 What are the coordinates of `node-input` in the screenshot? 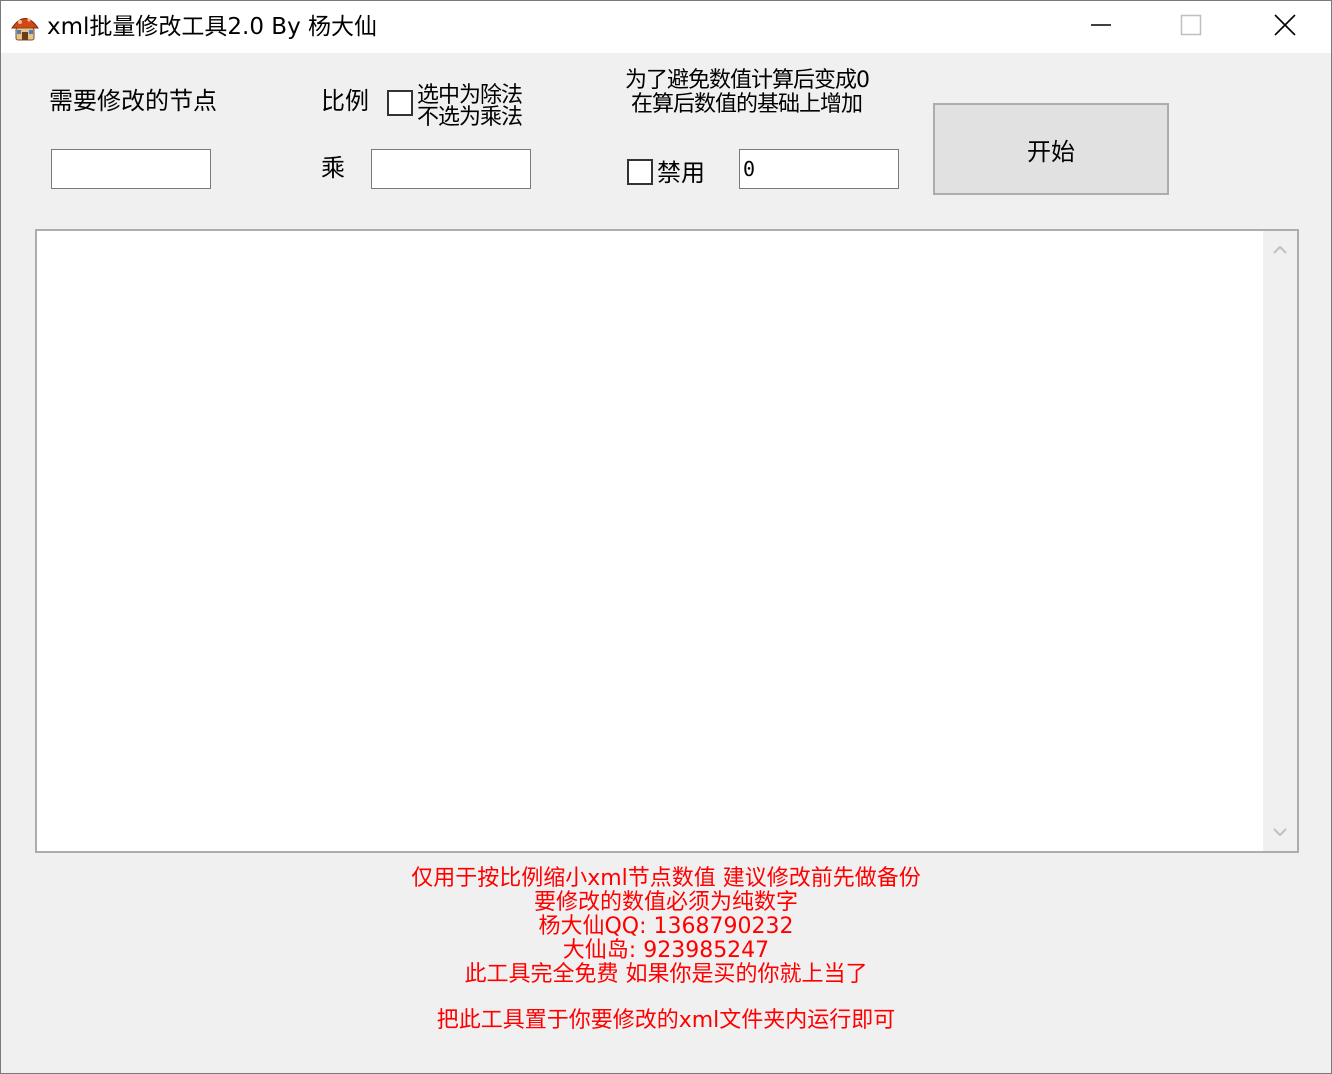 It's located at (131, 169).